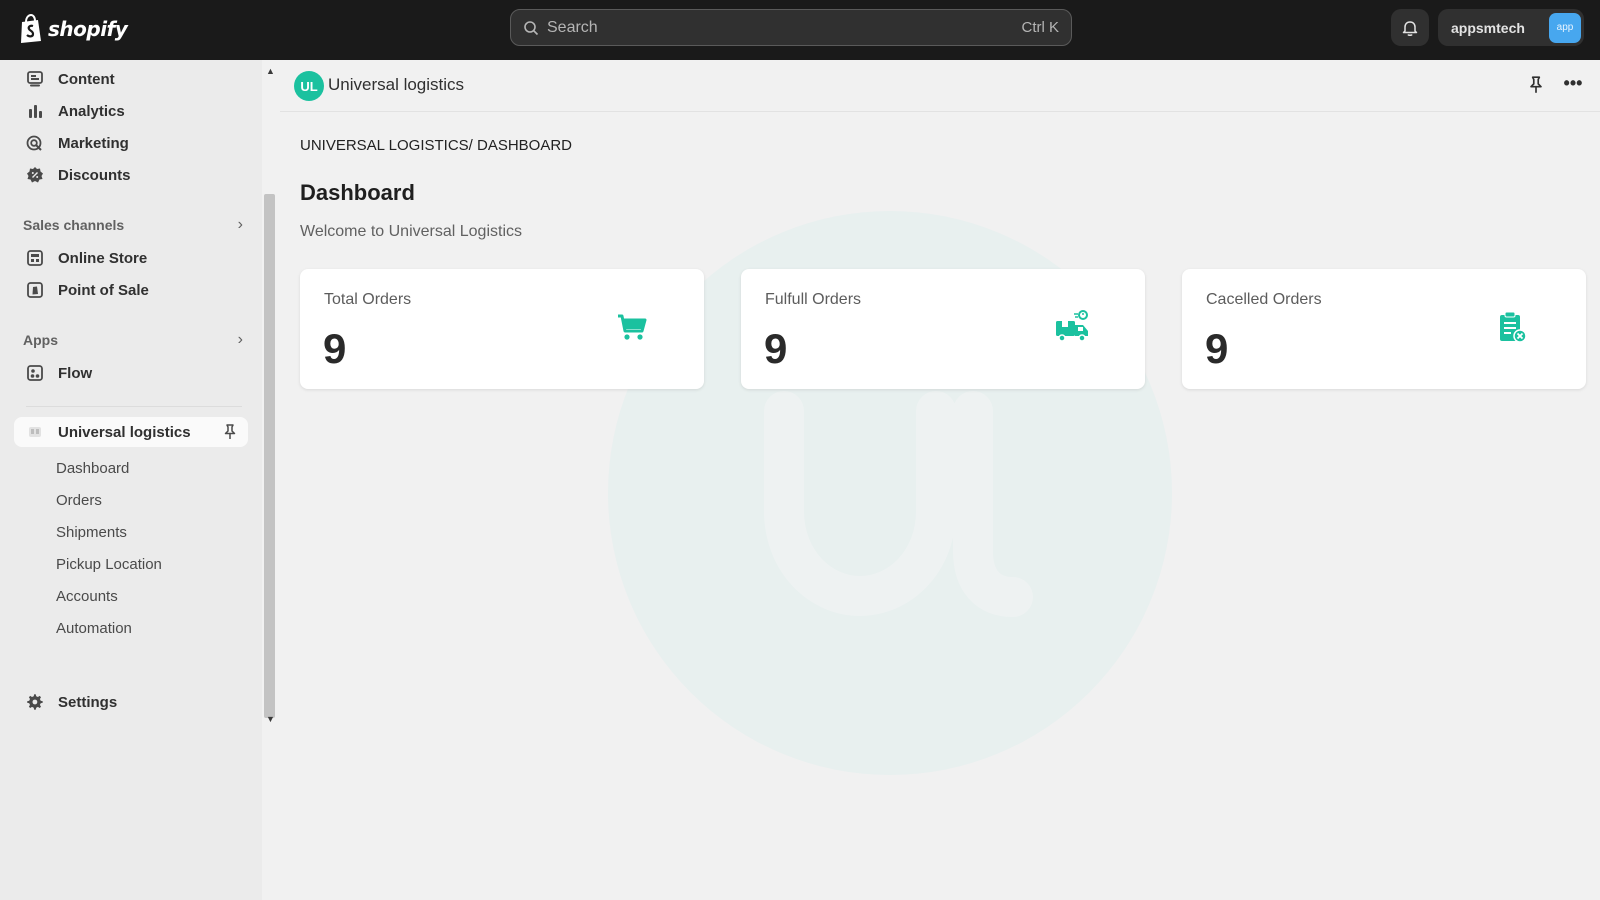  What do you see at coordinates (91, 532) in the screenshot?
I see `sub-item-shipments: Shipments` at bounding box center [91, 532].